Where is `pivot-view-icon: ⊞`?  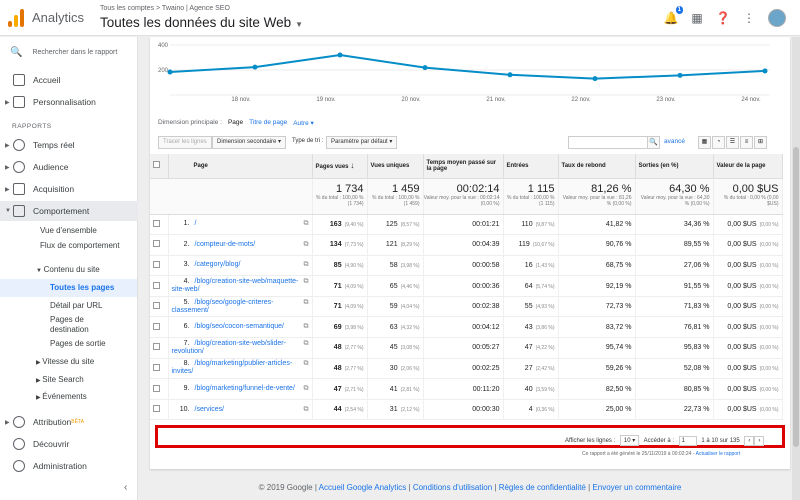
pivot-view-icon: ⊞ is located at coordinates (760, 142).